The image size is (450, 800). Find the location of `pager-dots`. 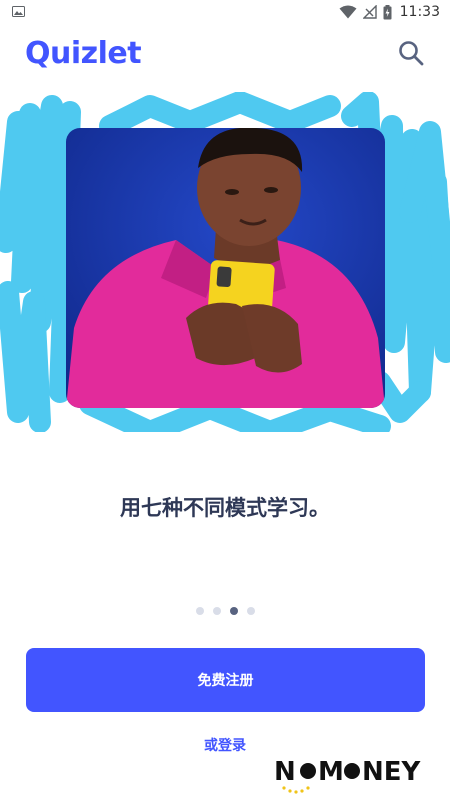

pager-dots is located at coordinates (225, 611).